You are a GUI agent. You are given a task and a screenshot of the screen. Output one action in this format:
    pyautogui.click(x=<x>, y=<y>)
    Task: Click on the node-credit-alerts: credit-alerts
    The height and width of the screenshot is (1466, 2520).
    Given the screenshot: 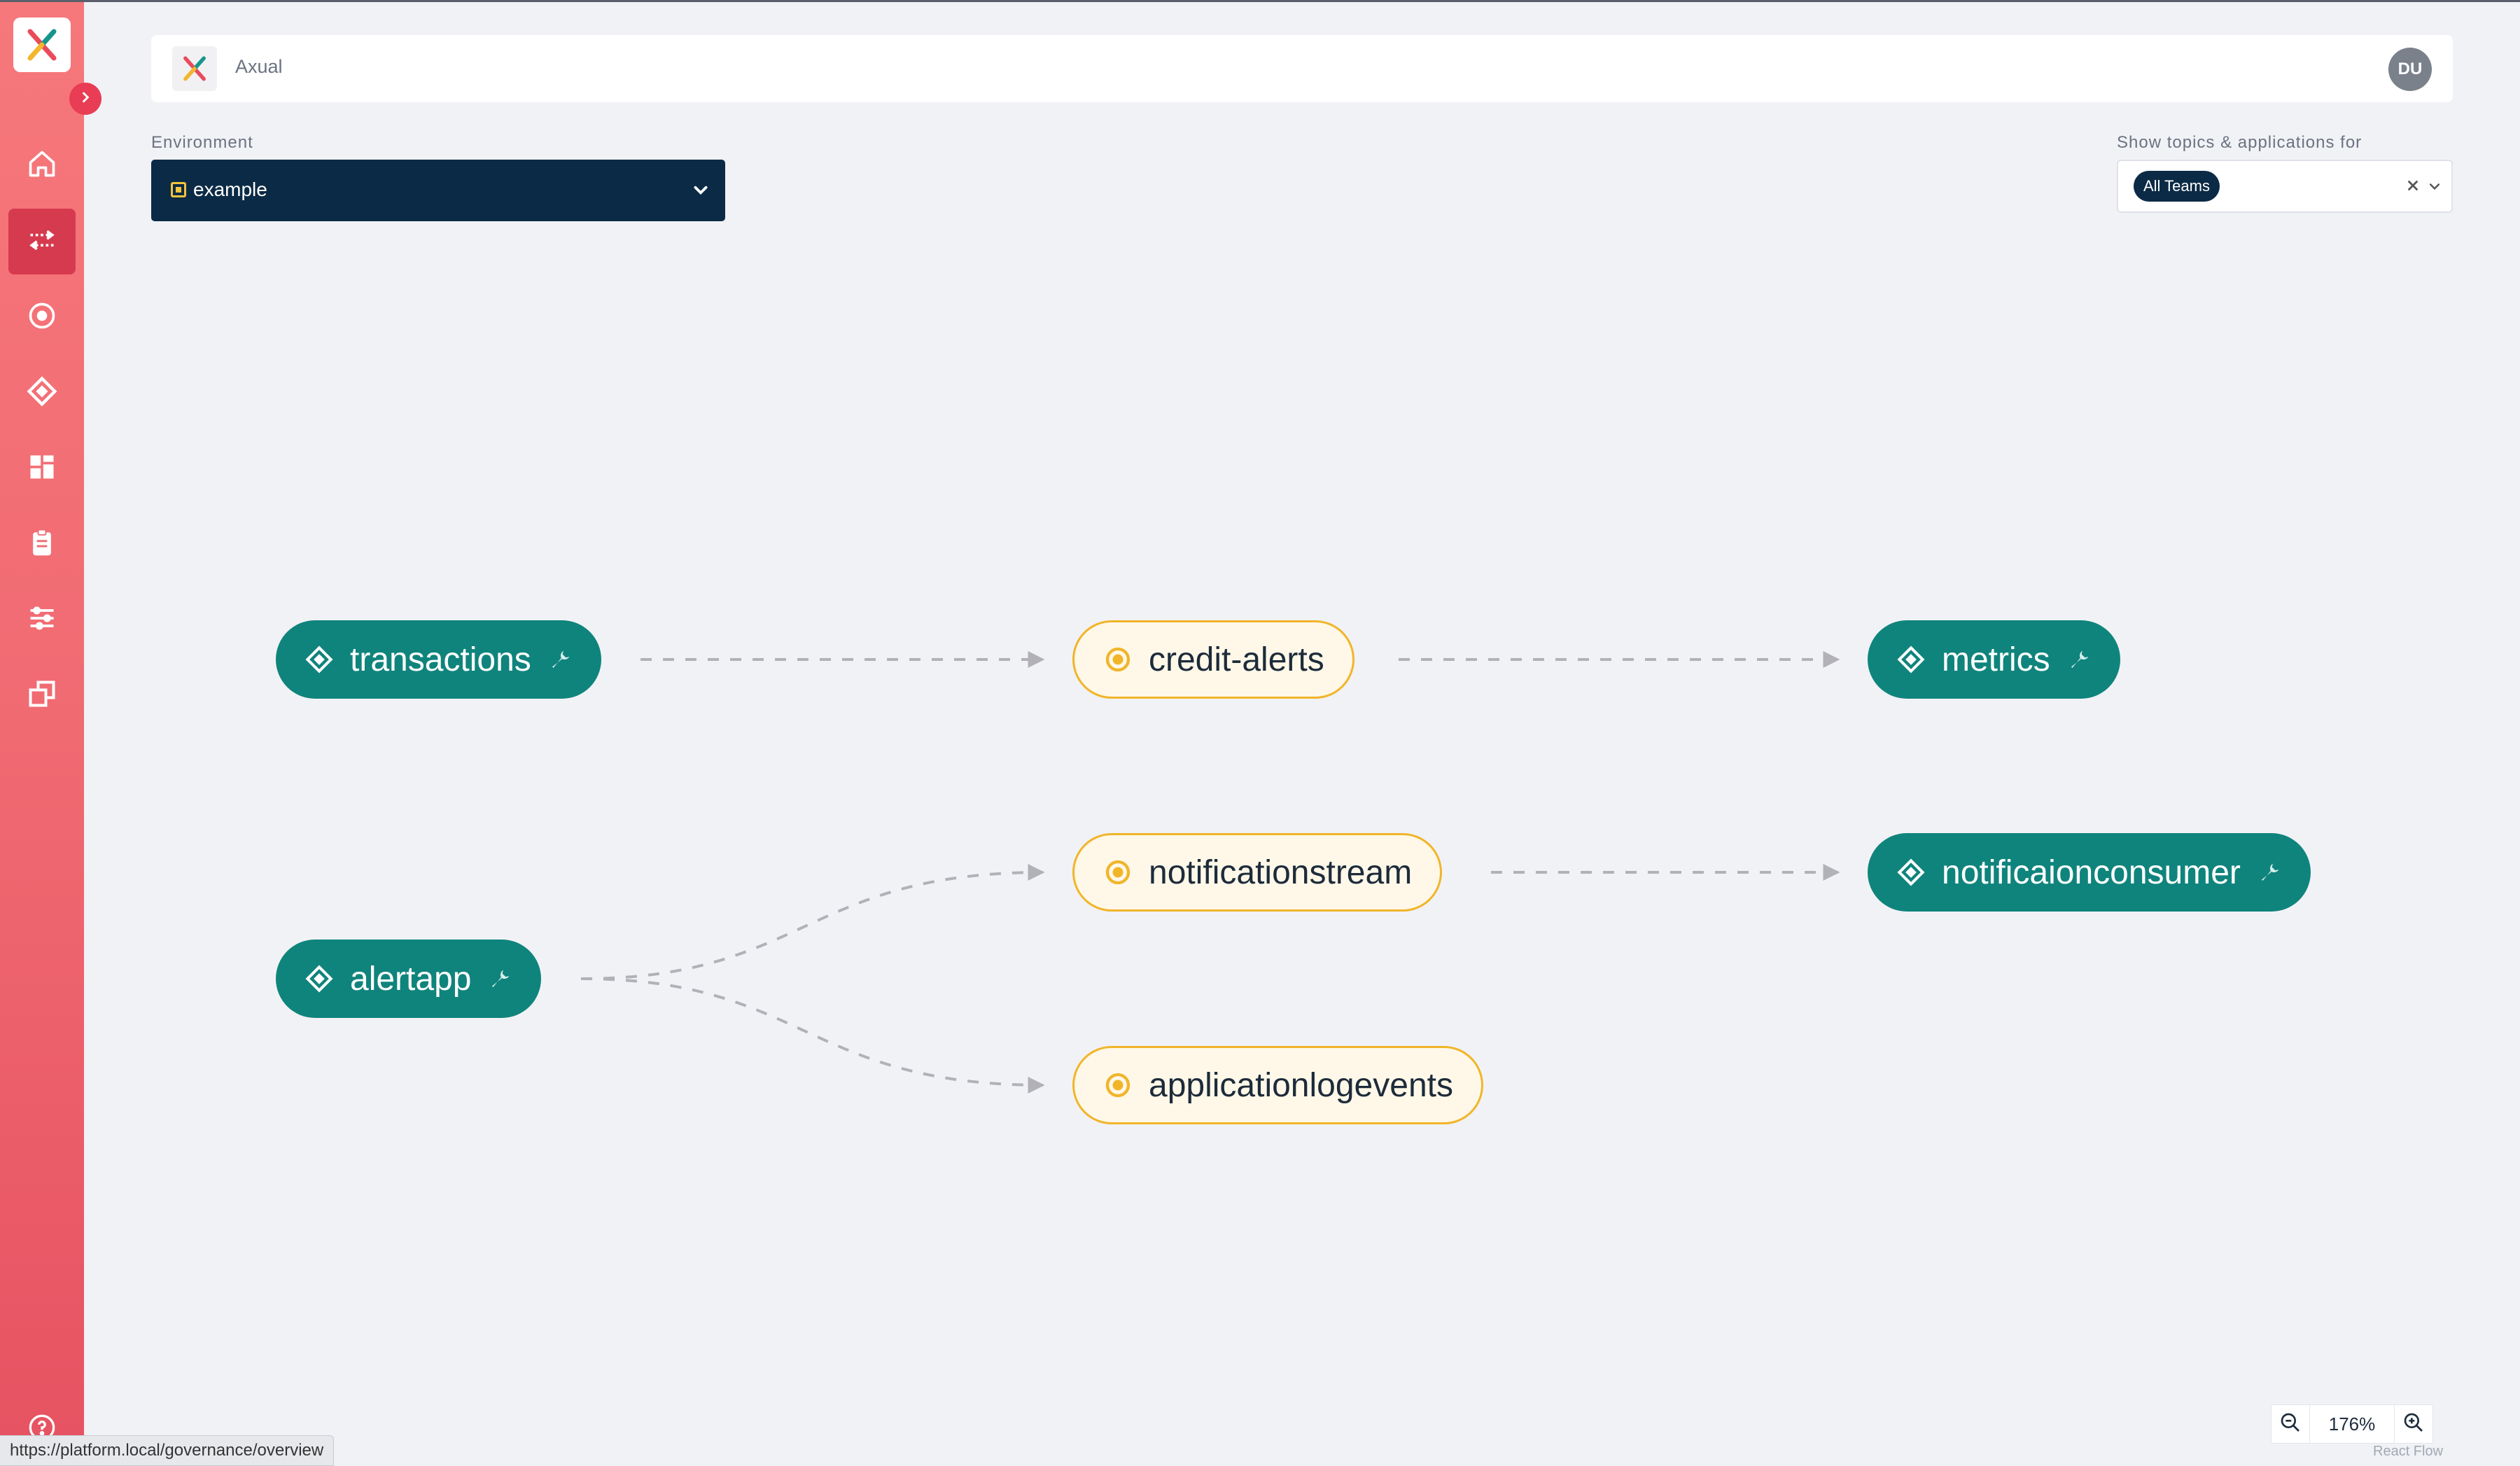 What is the action you would take?
    pyautogui.click(x=1213, y=659)
    